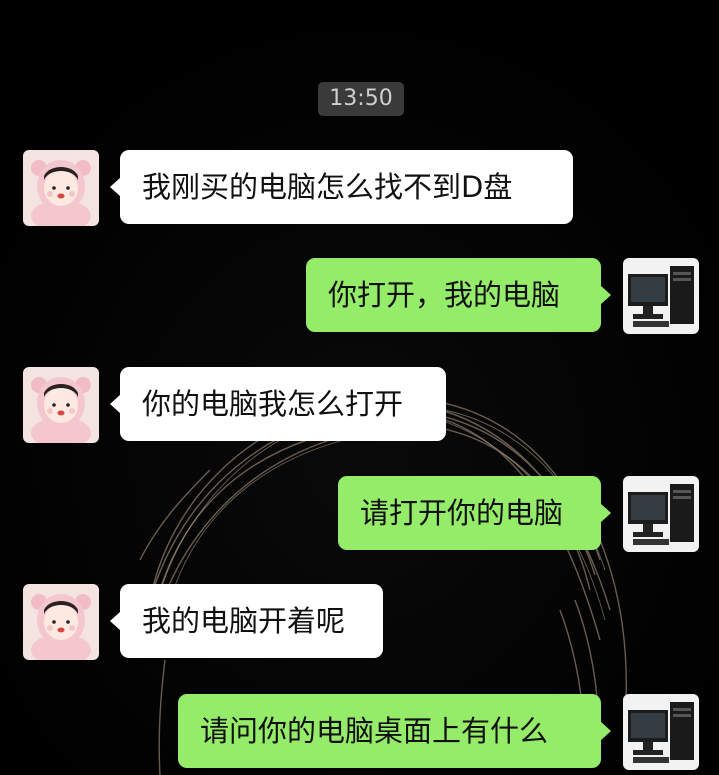  I want to click on timestamp: 13:50, so click(361, 99).